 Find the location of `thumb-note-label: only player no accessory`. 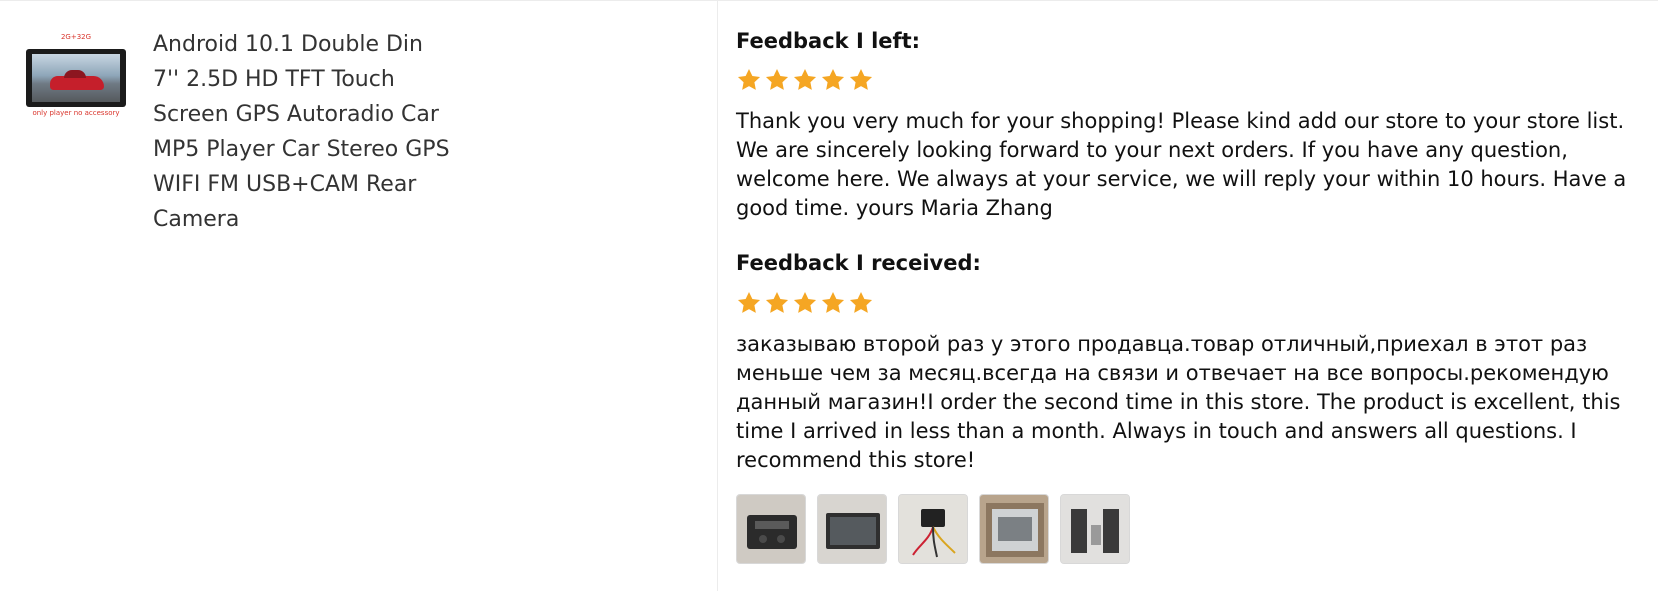

thumb-note-label: only player no accessory is located at coordinates (76, 113).